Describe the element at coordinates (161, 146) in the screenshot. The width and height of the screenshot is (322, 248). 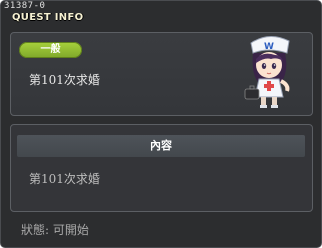
I see `content-header: 內容` at that location.